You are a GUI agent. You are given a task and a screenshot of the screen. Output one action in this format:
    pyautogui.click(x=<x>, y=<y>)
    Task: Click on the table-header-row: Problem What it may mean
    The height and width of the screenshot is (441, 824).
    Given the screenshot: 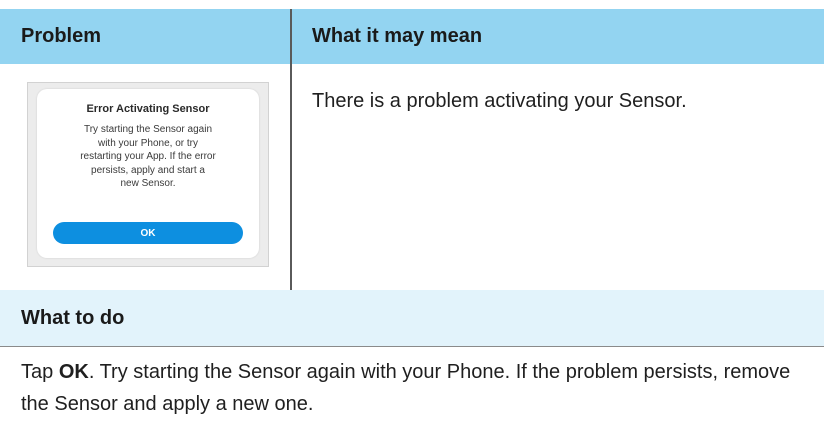 What is the action you would take?
    pyautogui.click(x=412, y=36)
    